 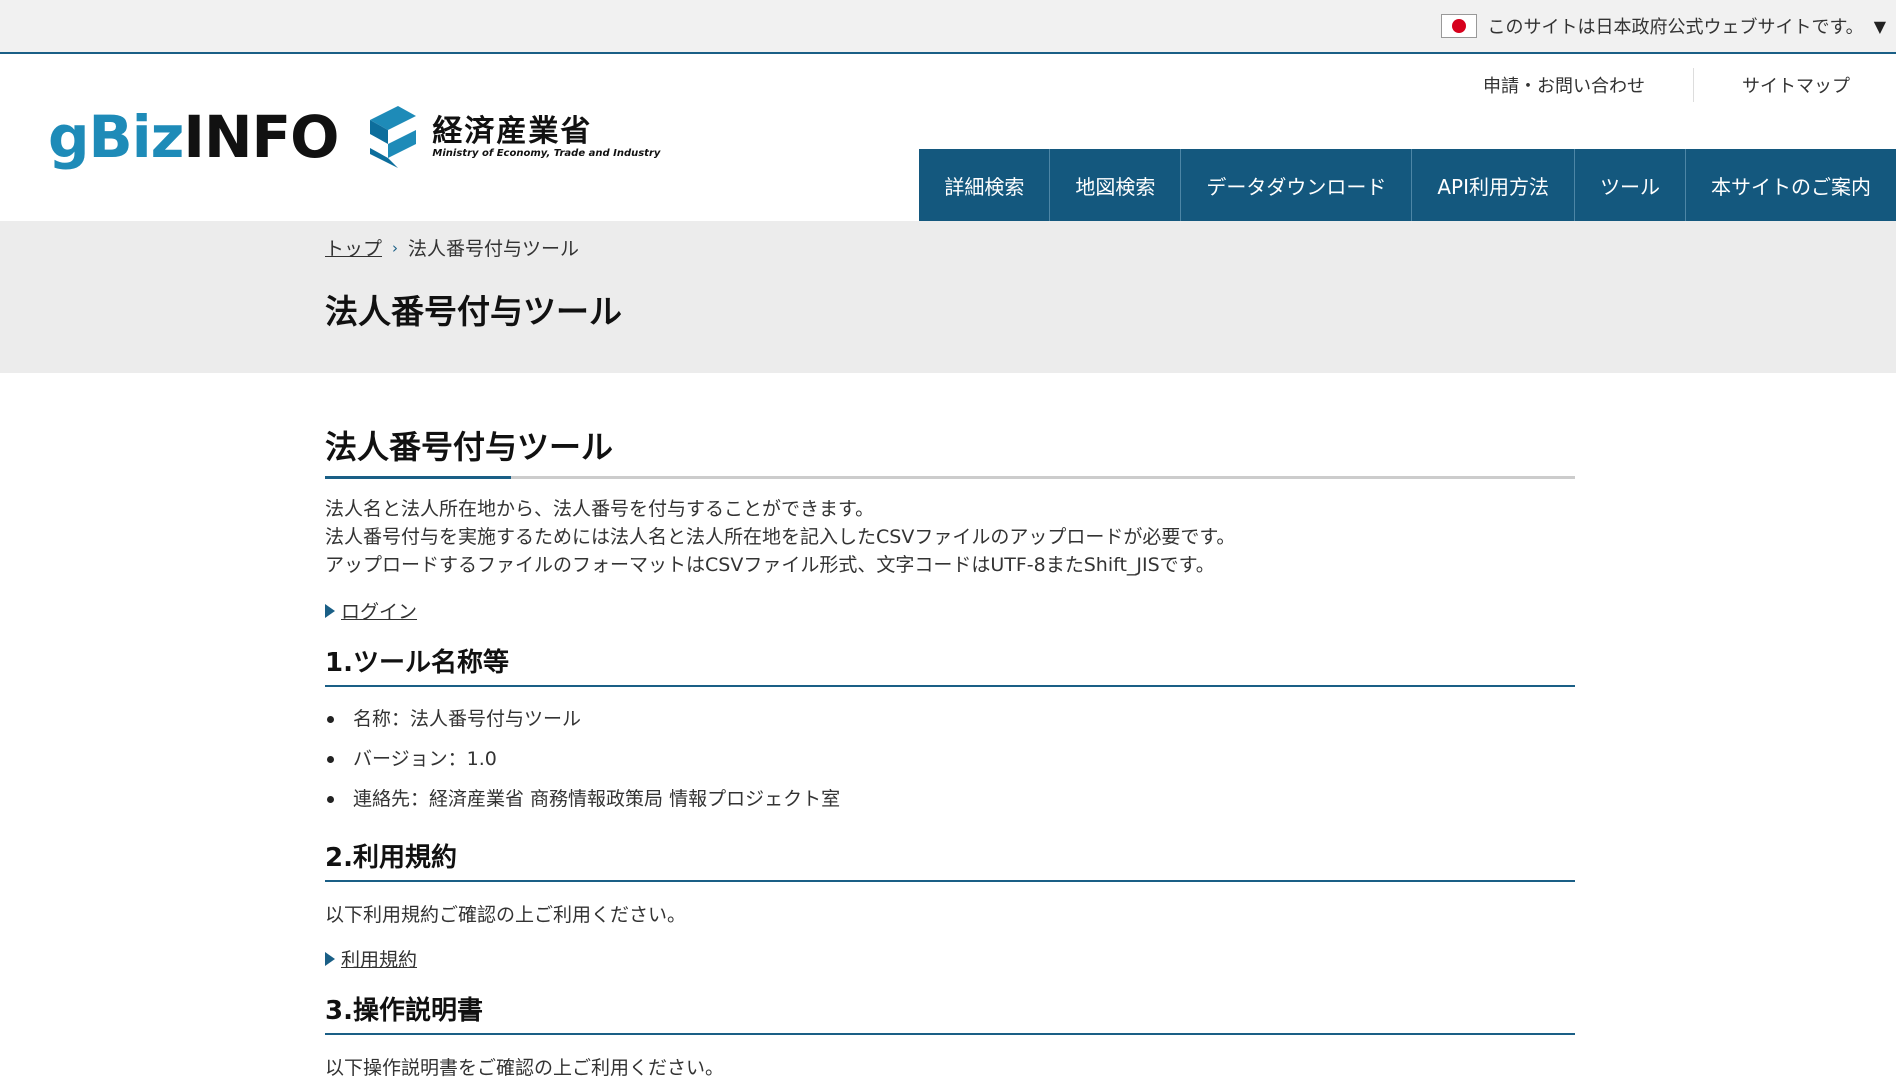 What do you see at coordinates (950, 859) in the screenshot?
I see `section-terms-heading: 2.利用規約` at bounding box center [950, 859].